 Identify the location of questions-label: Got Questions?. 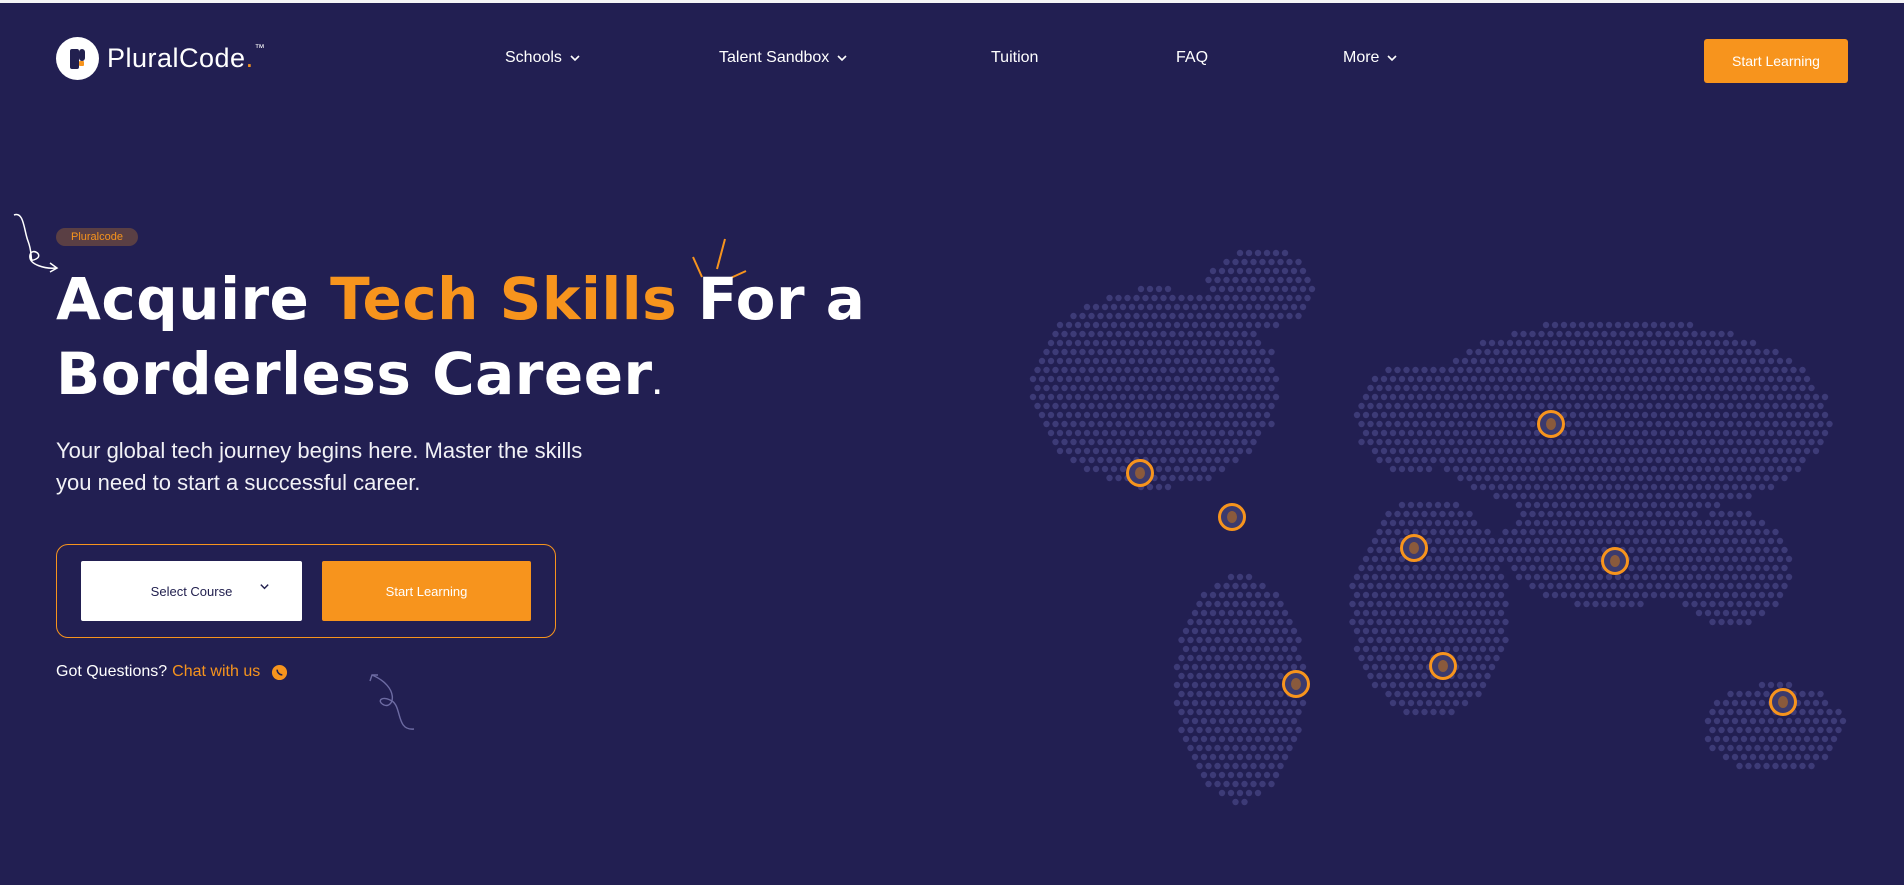
(112, 671).